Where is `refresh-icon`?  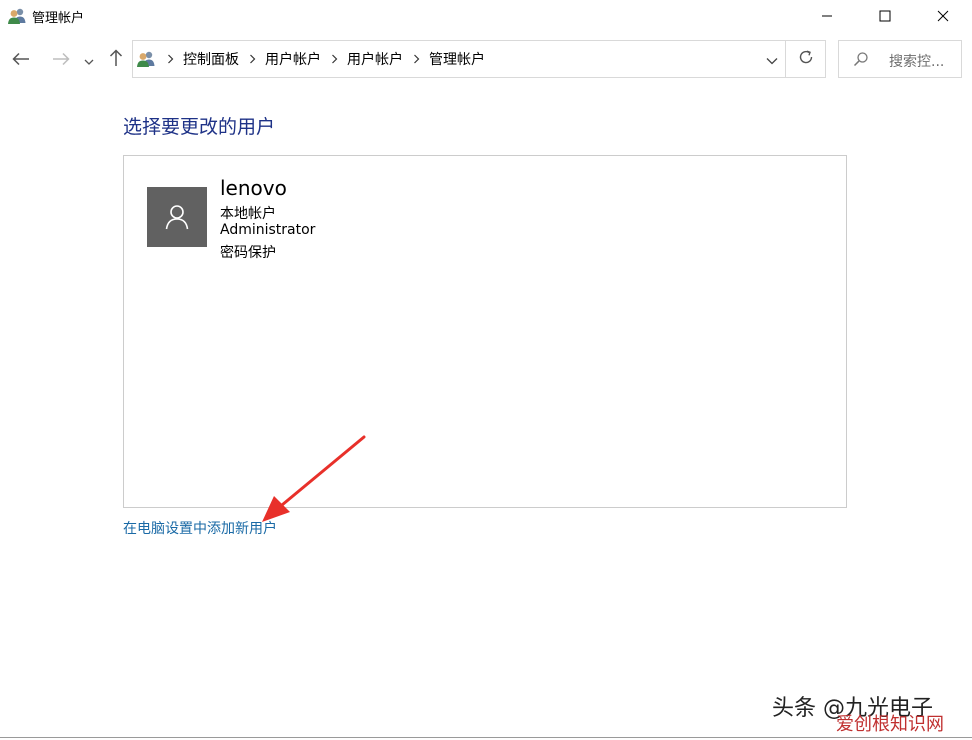 refresh-icon is located at coordinates (806, 59).